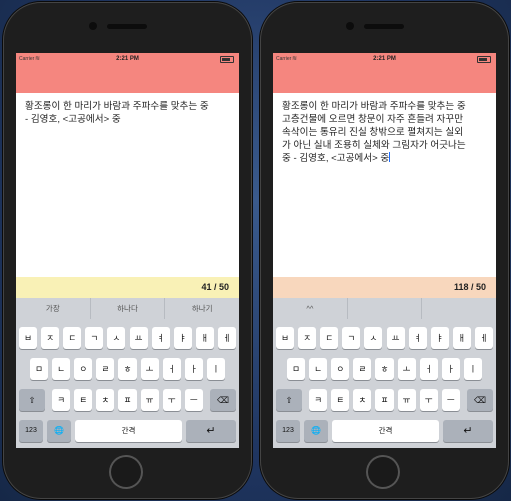  What do you see at coordinates (202, 308) in the screenshot?
I see `suggestion-item: 하나기` at bounding box center [202, 308].